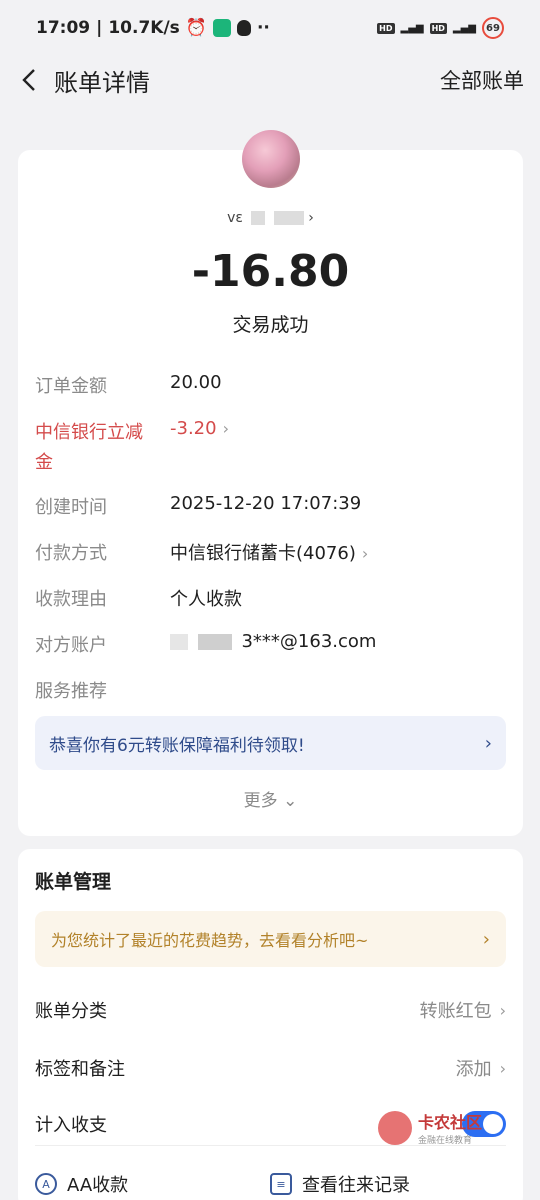 This screenshot has width=540, height=1200. I want to click on status-speed: 10.7K/s, so click(144, 28).